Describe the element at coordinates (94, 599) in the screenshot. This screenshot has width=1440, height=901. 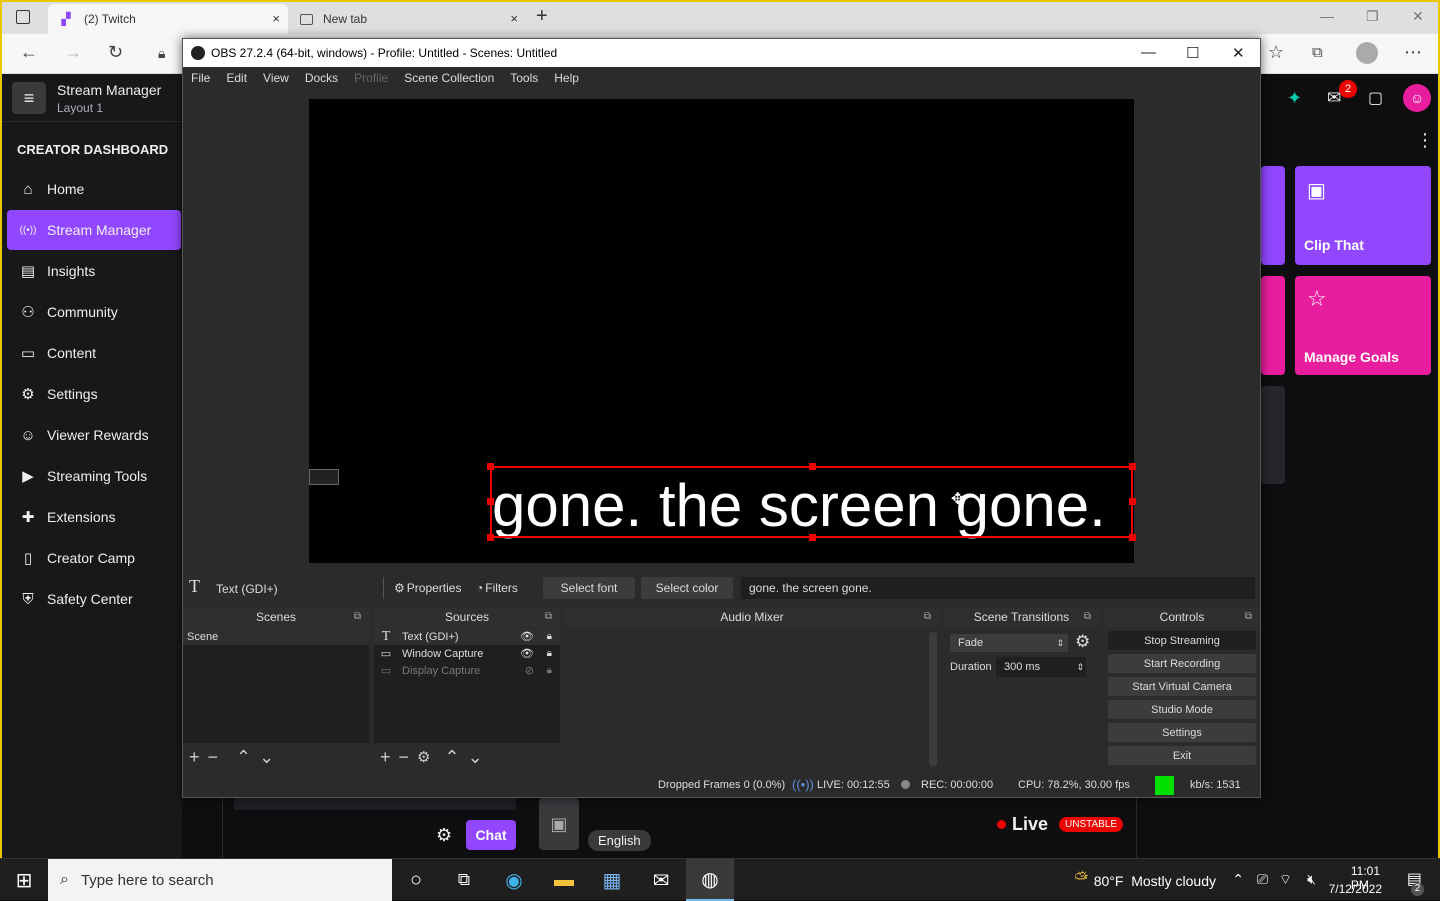
I see `sidebar-item-safety-center: ⛨ Safety Center` at that location.